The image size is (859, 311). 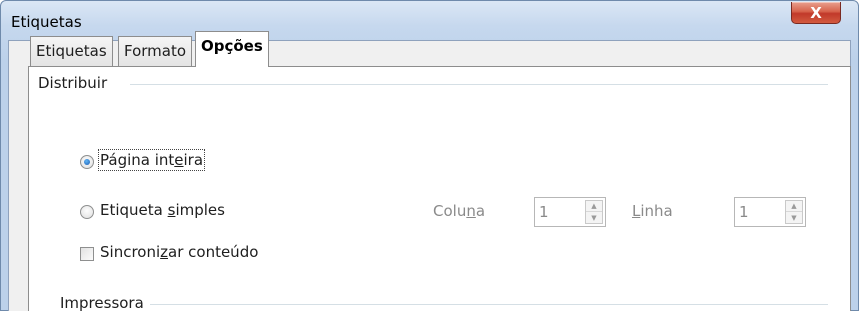 What do you see at coordinates (87, 254) in the screenshot?
I see `sync-content-checkbox` at bounding box center [87, 254].